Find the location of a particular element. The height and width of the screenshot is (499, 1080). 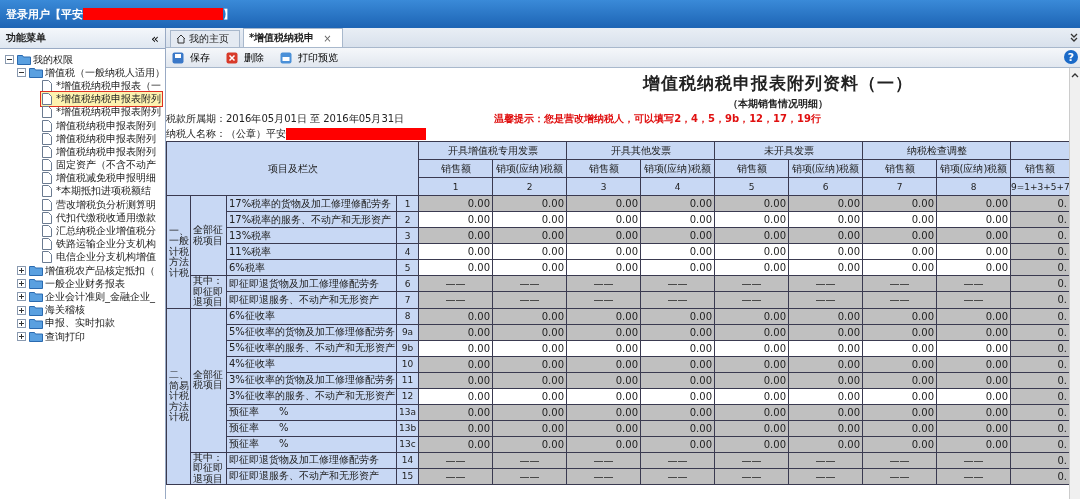

tab: *增值税纳税申 × is located at coordinates (293, 37).